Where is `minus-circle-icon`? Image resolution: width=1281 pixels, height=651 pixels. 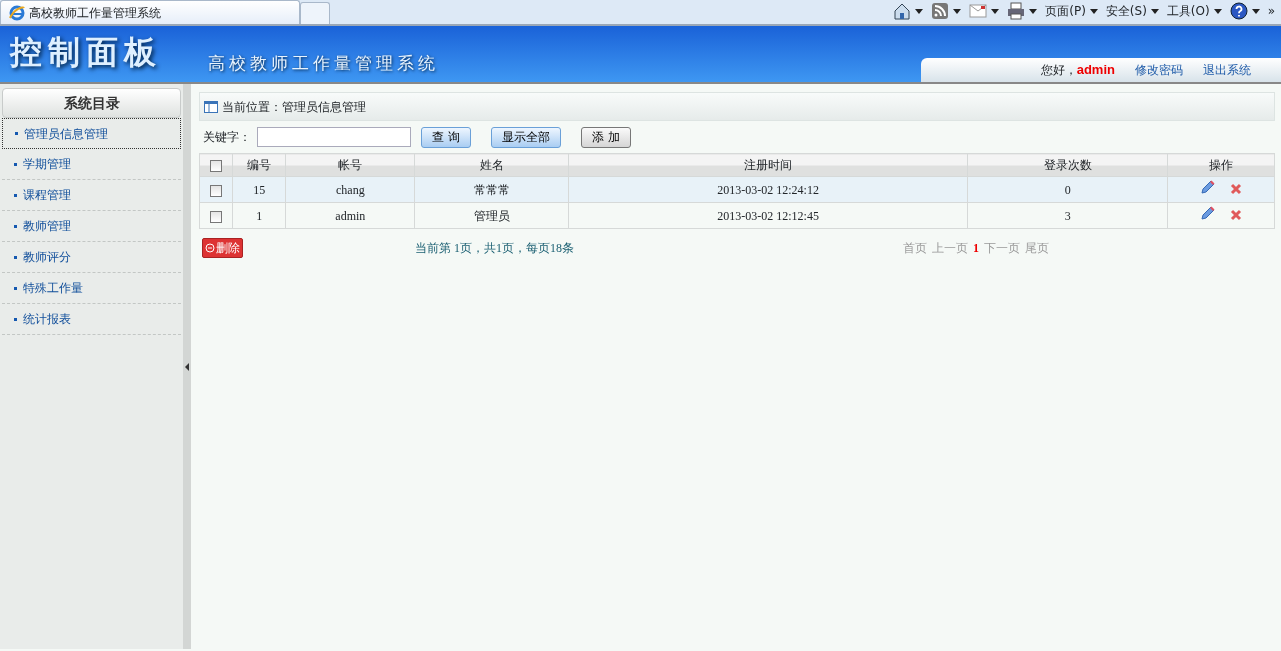
minus-circle-icon is located at coordinates (210, 248).